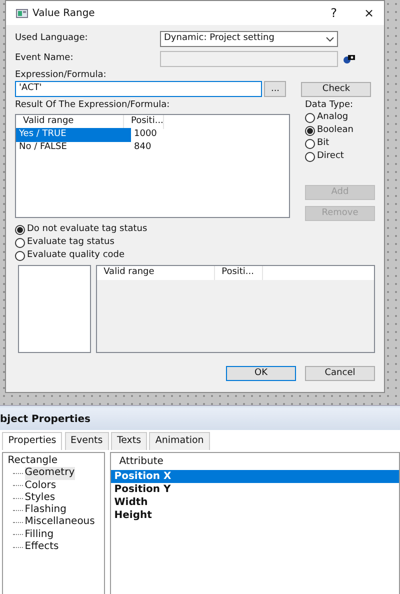 The width and height of the screenshot is (400, 594). What do you see at coordinates (255, 502) in the screenshot?
I see `attribute-row: Width` at bounding box center [255, 502].